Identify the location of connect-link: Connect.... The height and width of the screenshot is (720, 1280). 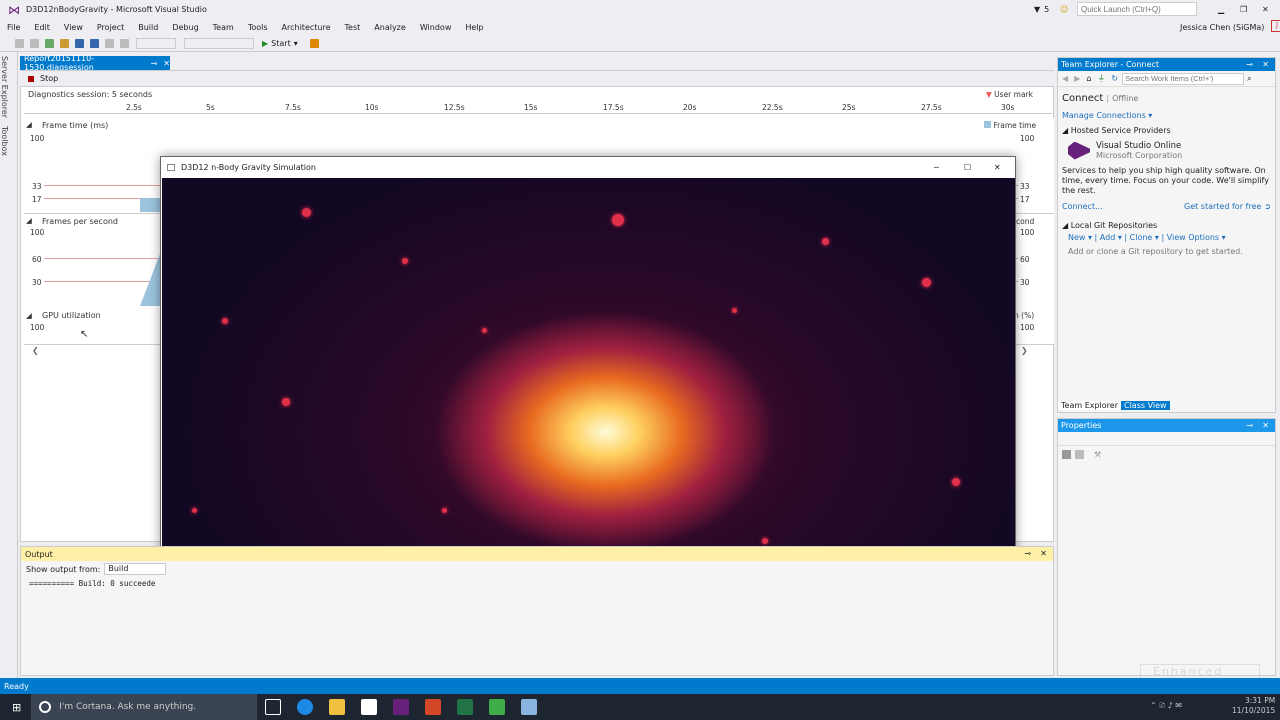
(1082, 206).